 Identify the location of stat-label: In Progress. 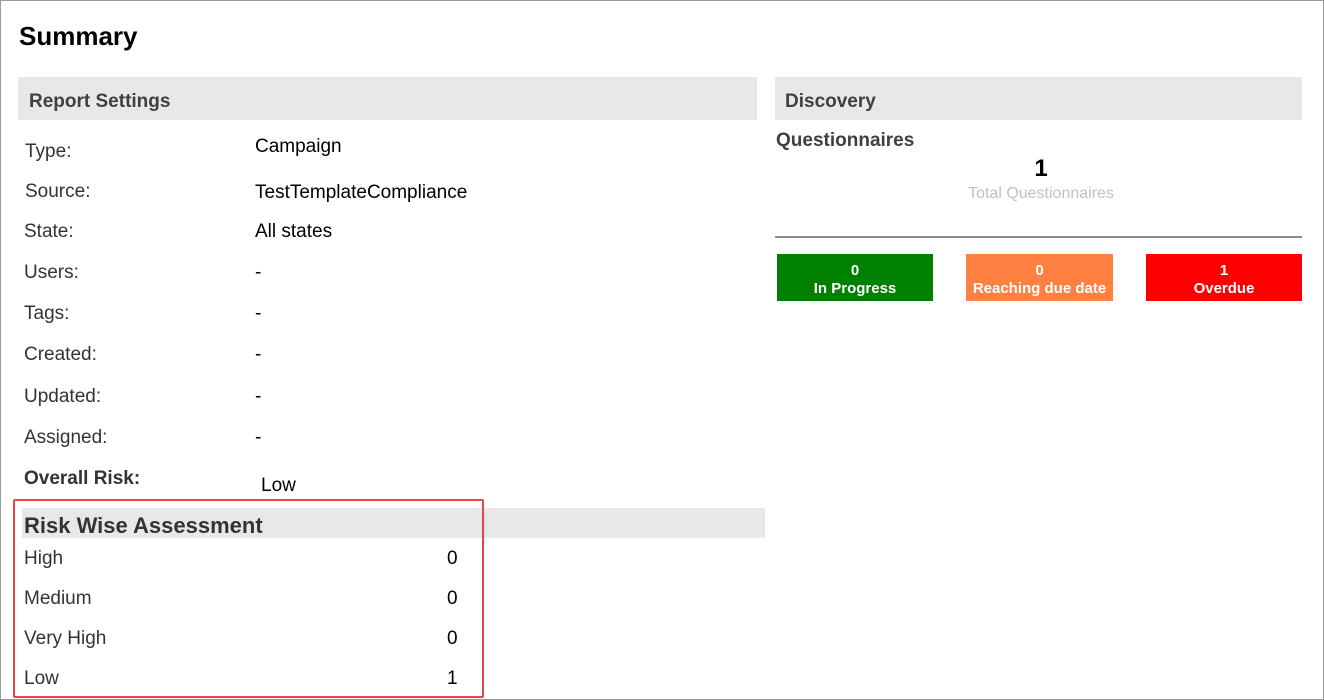
(855, 288).